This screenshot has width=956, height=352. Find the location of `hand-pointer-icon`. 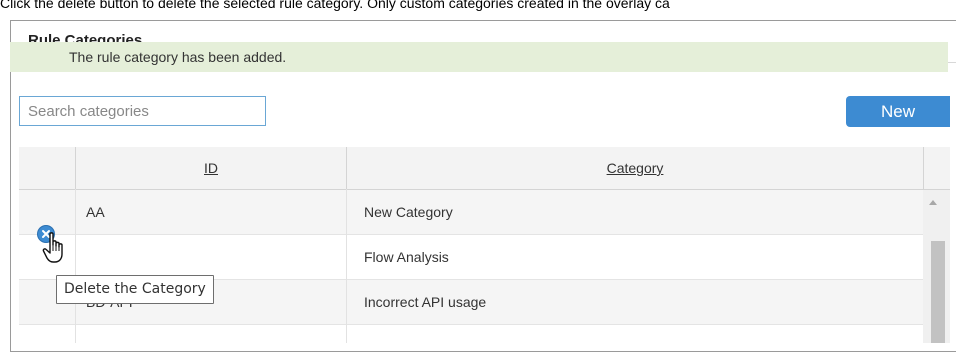

hand-pointer-icon is located at coordinates (52, 247).